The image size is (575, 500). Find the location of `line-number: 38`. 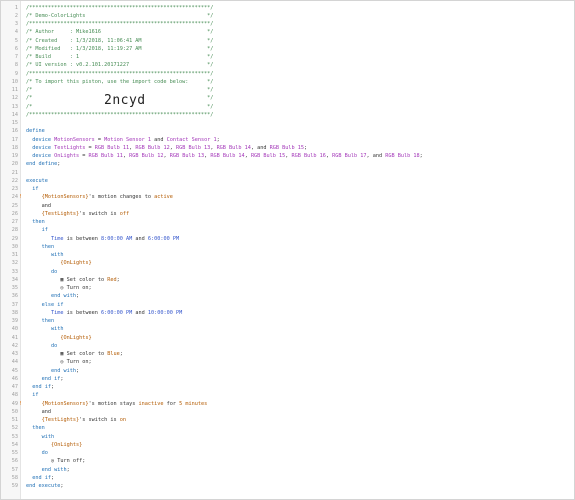

line-number: 38 is located at coordinates (14, 312).